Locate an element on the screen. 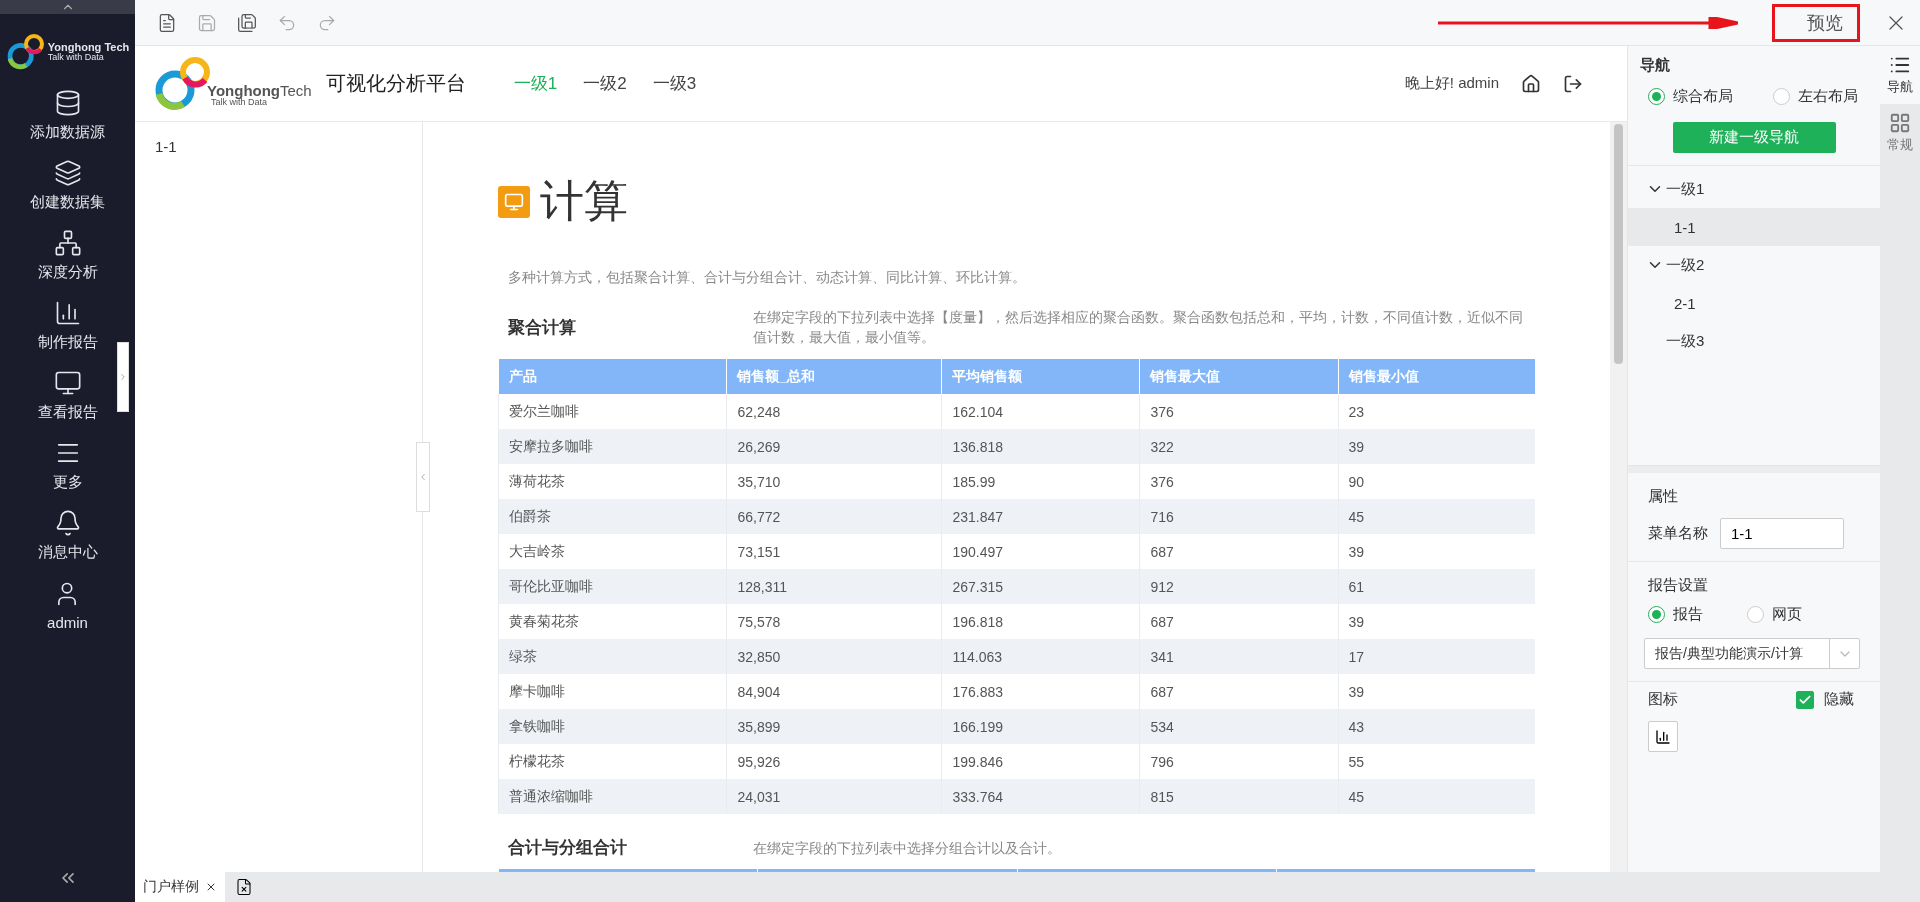 The image size is (1920, 902). column-header: 销售额_总和 is located at coordinates (834, 376).